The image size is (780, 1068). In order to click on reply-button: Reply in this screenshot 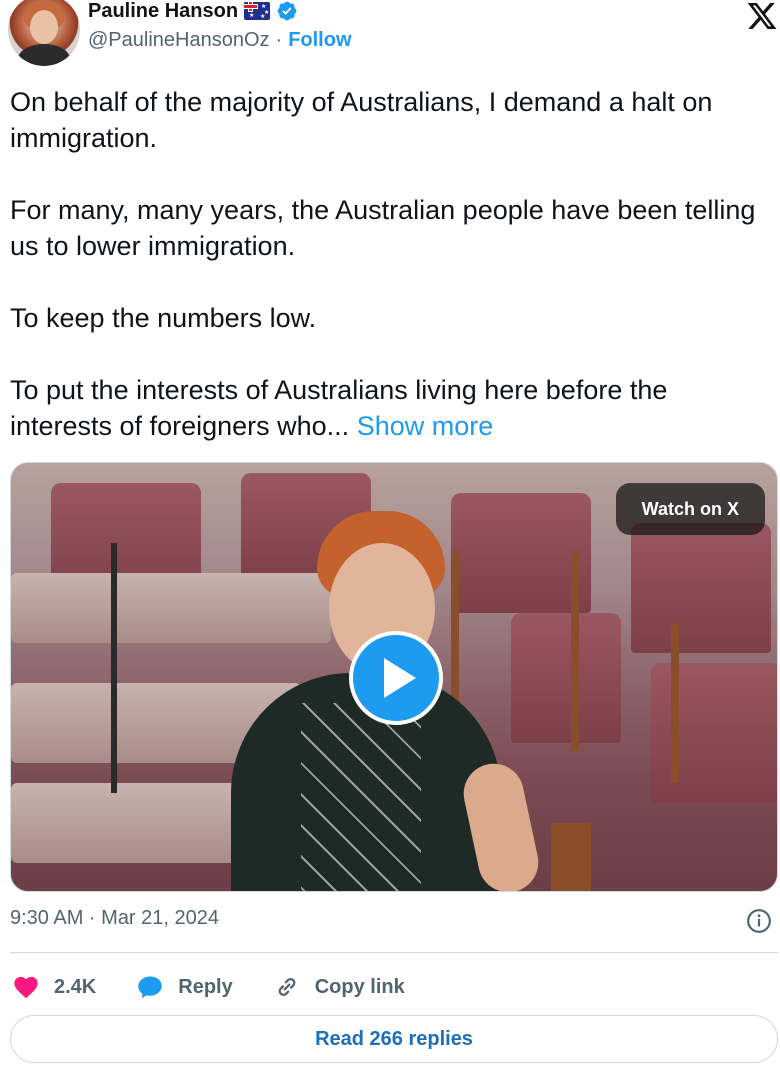, I will do `click(184, 987)`.